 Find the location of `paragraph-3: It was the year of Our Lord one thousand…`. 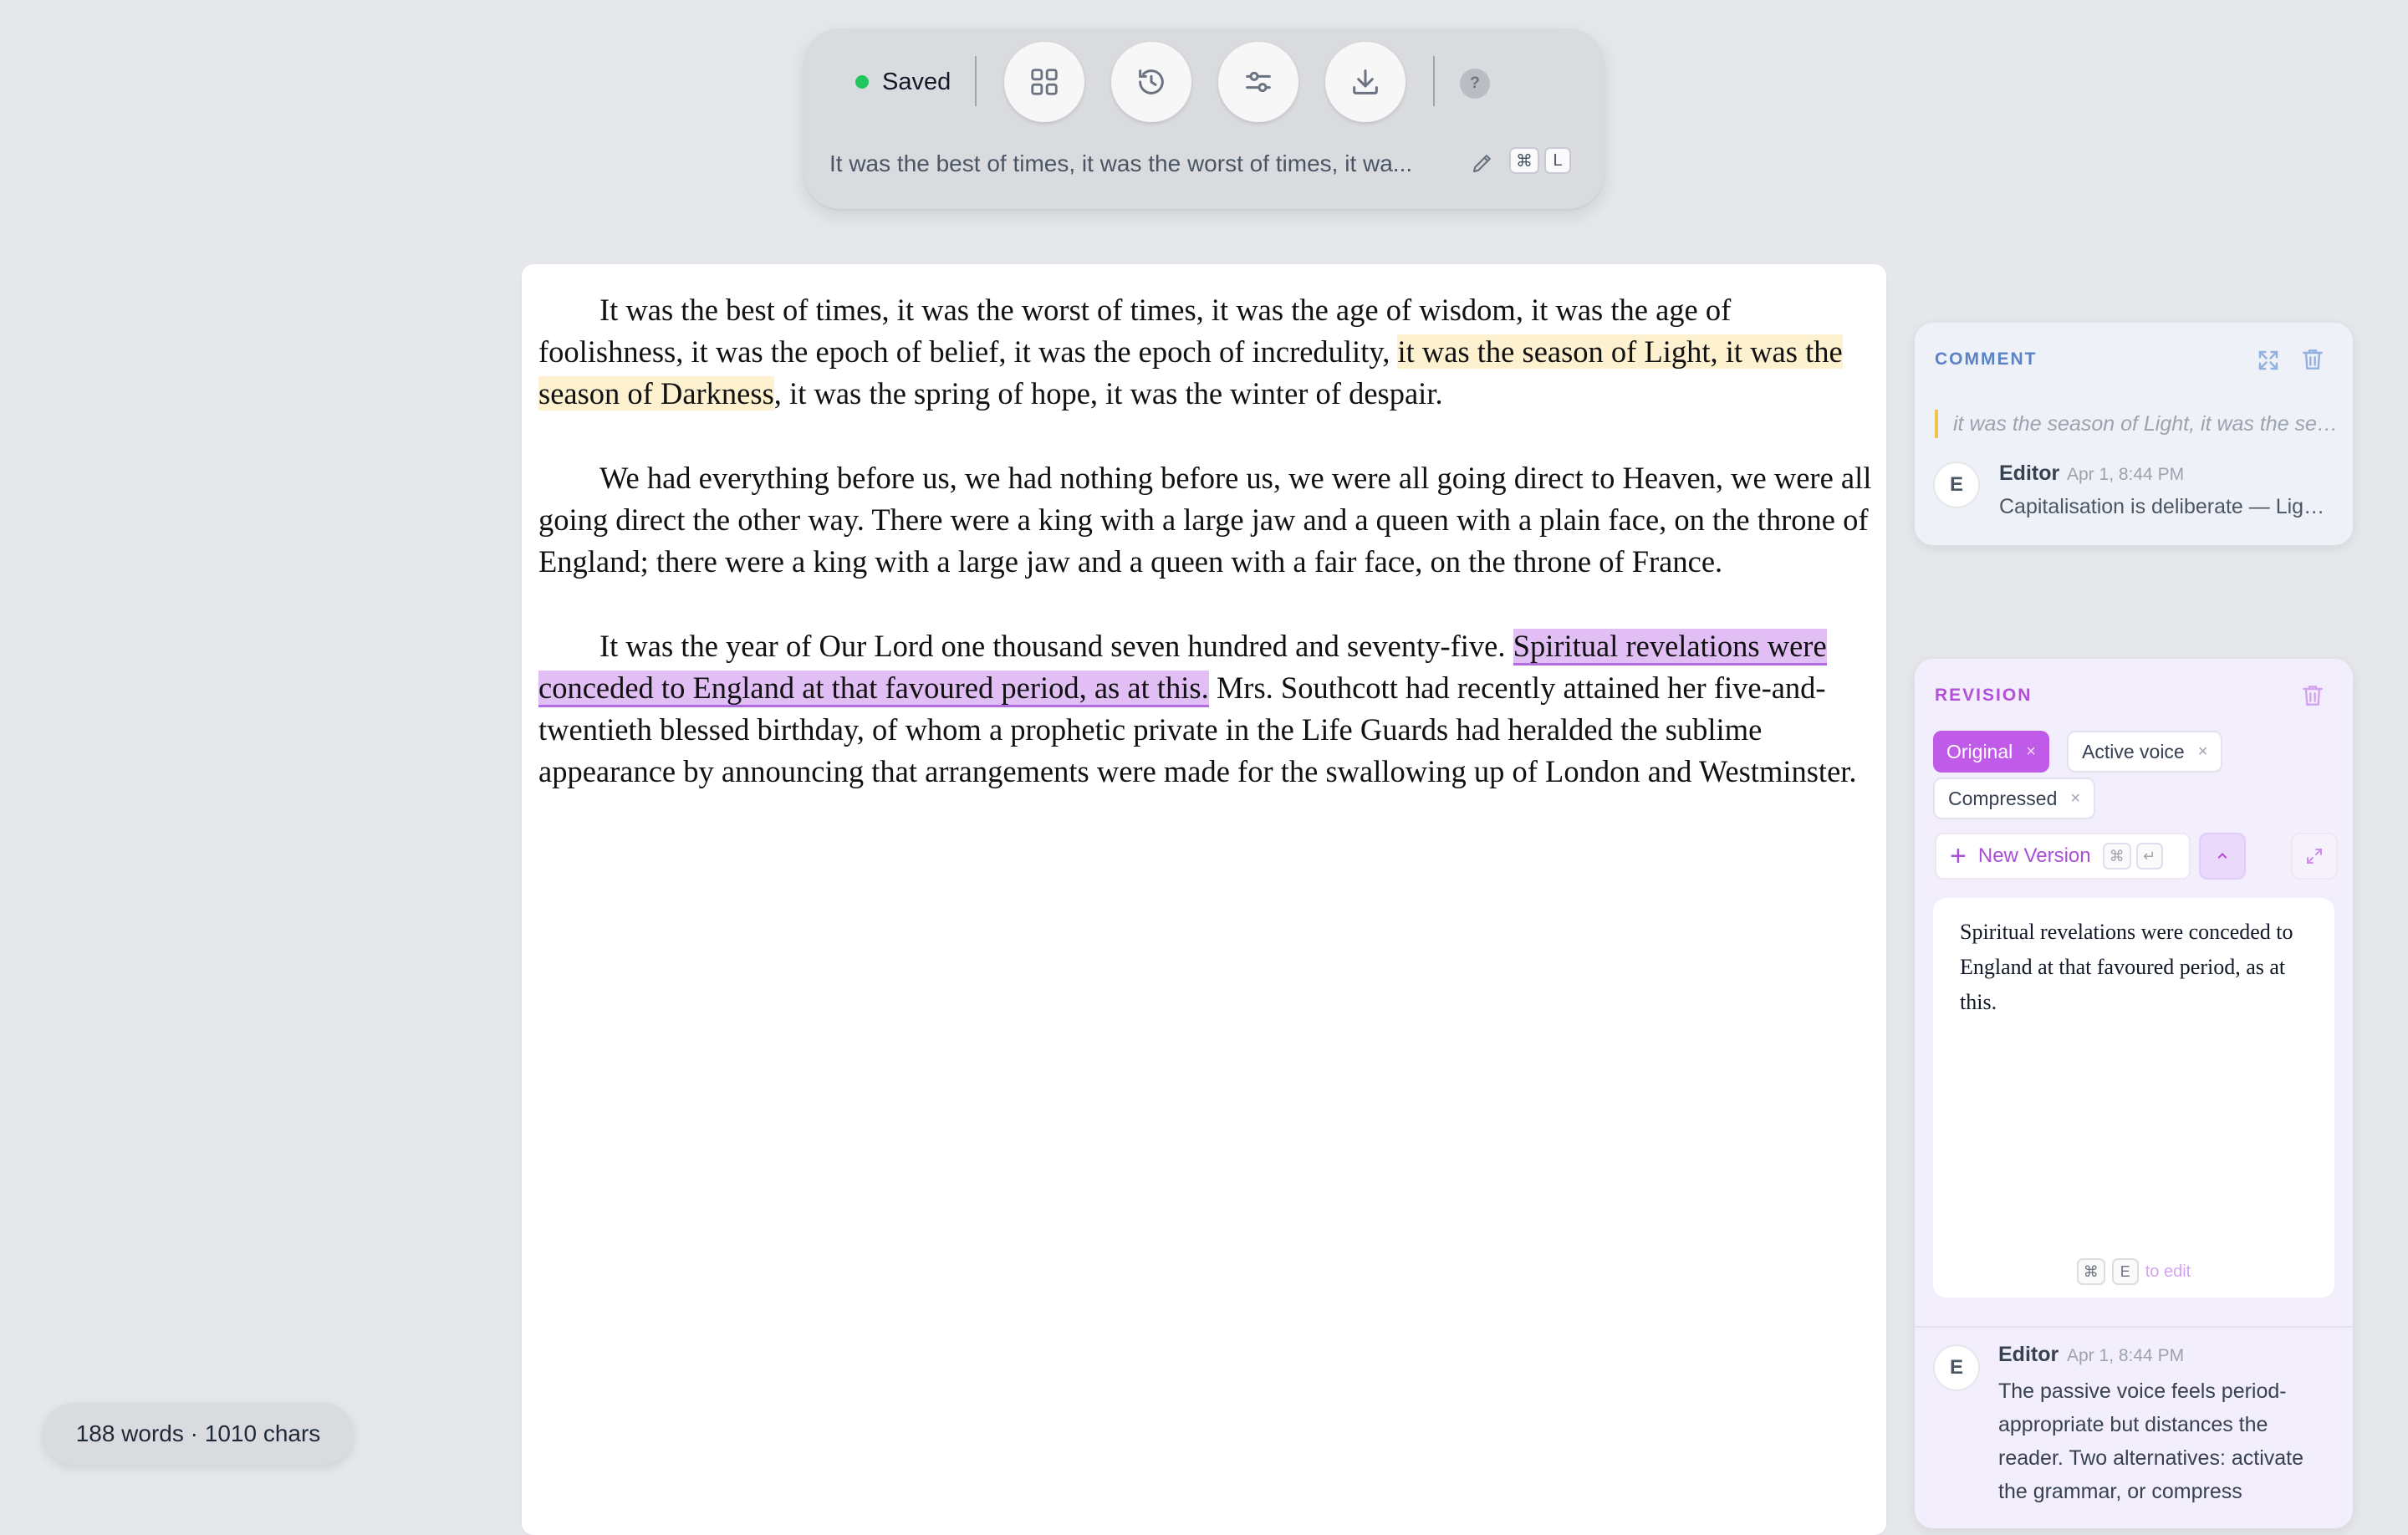

paragraph-3: It was the year of Our Lord one thousand… is located at coordinates (1205, 709).